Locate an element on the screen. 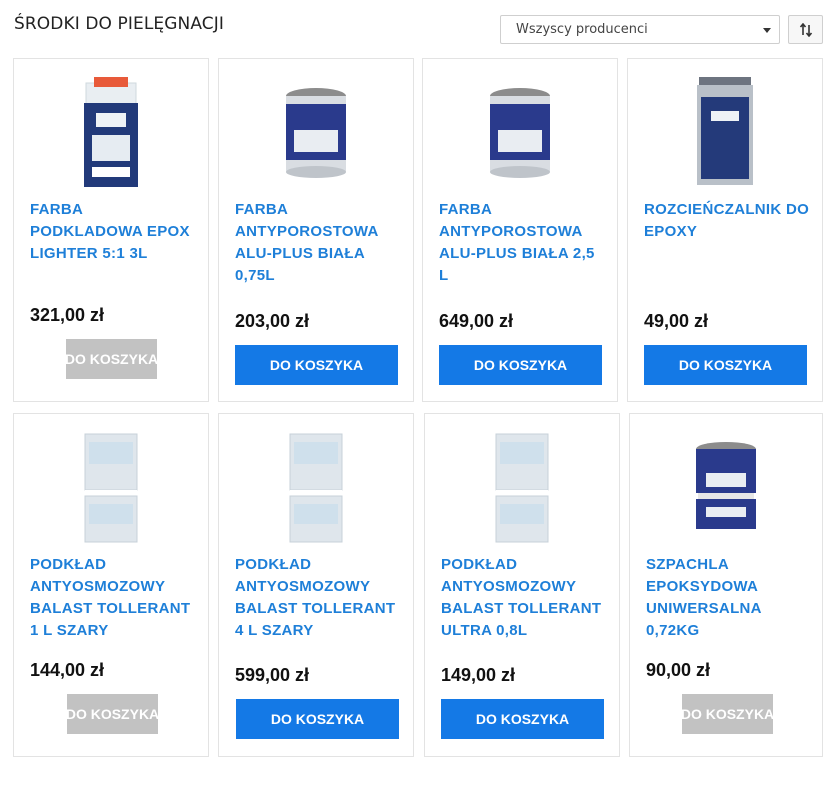 Image resolution: width=832 pixels, height=785 pixels. product-name-link: FARBA ANTYPOROSTOWA ALU-PLUS BIAŁA 2,5 L is located at coordinates (523, 243).